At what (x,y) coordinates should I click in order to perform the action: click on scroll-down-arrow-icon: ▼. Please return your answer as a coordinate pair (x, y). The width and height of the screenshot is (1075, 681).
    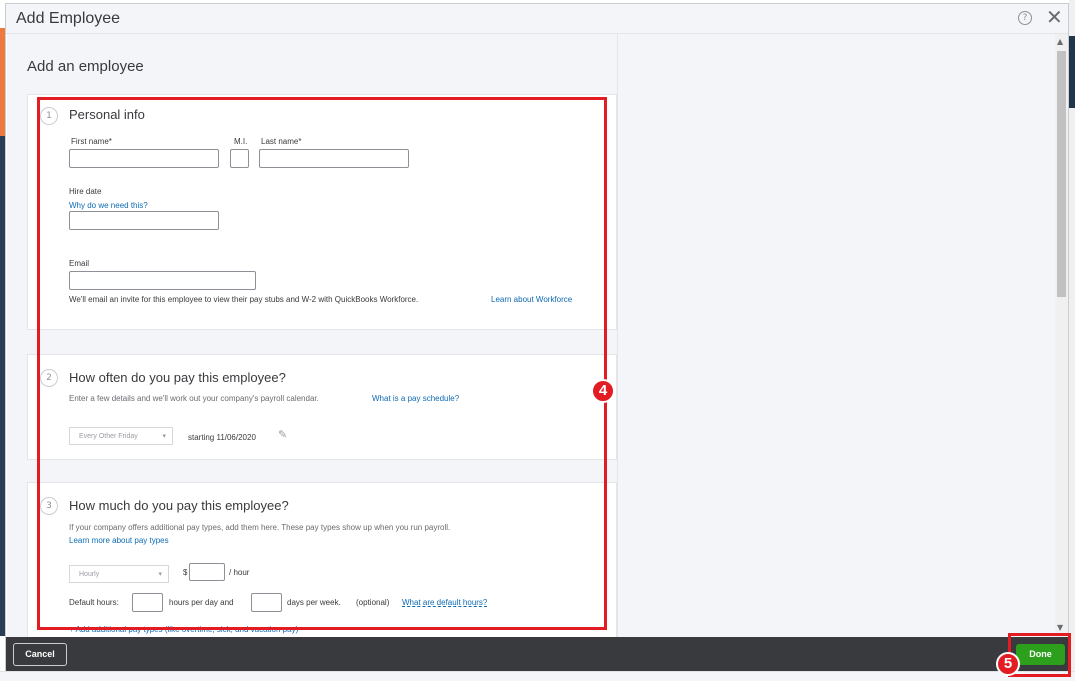
    Looking at the image, I should click on (1060, 627).